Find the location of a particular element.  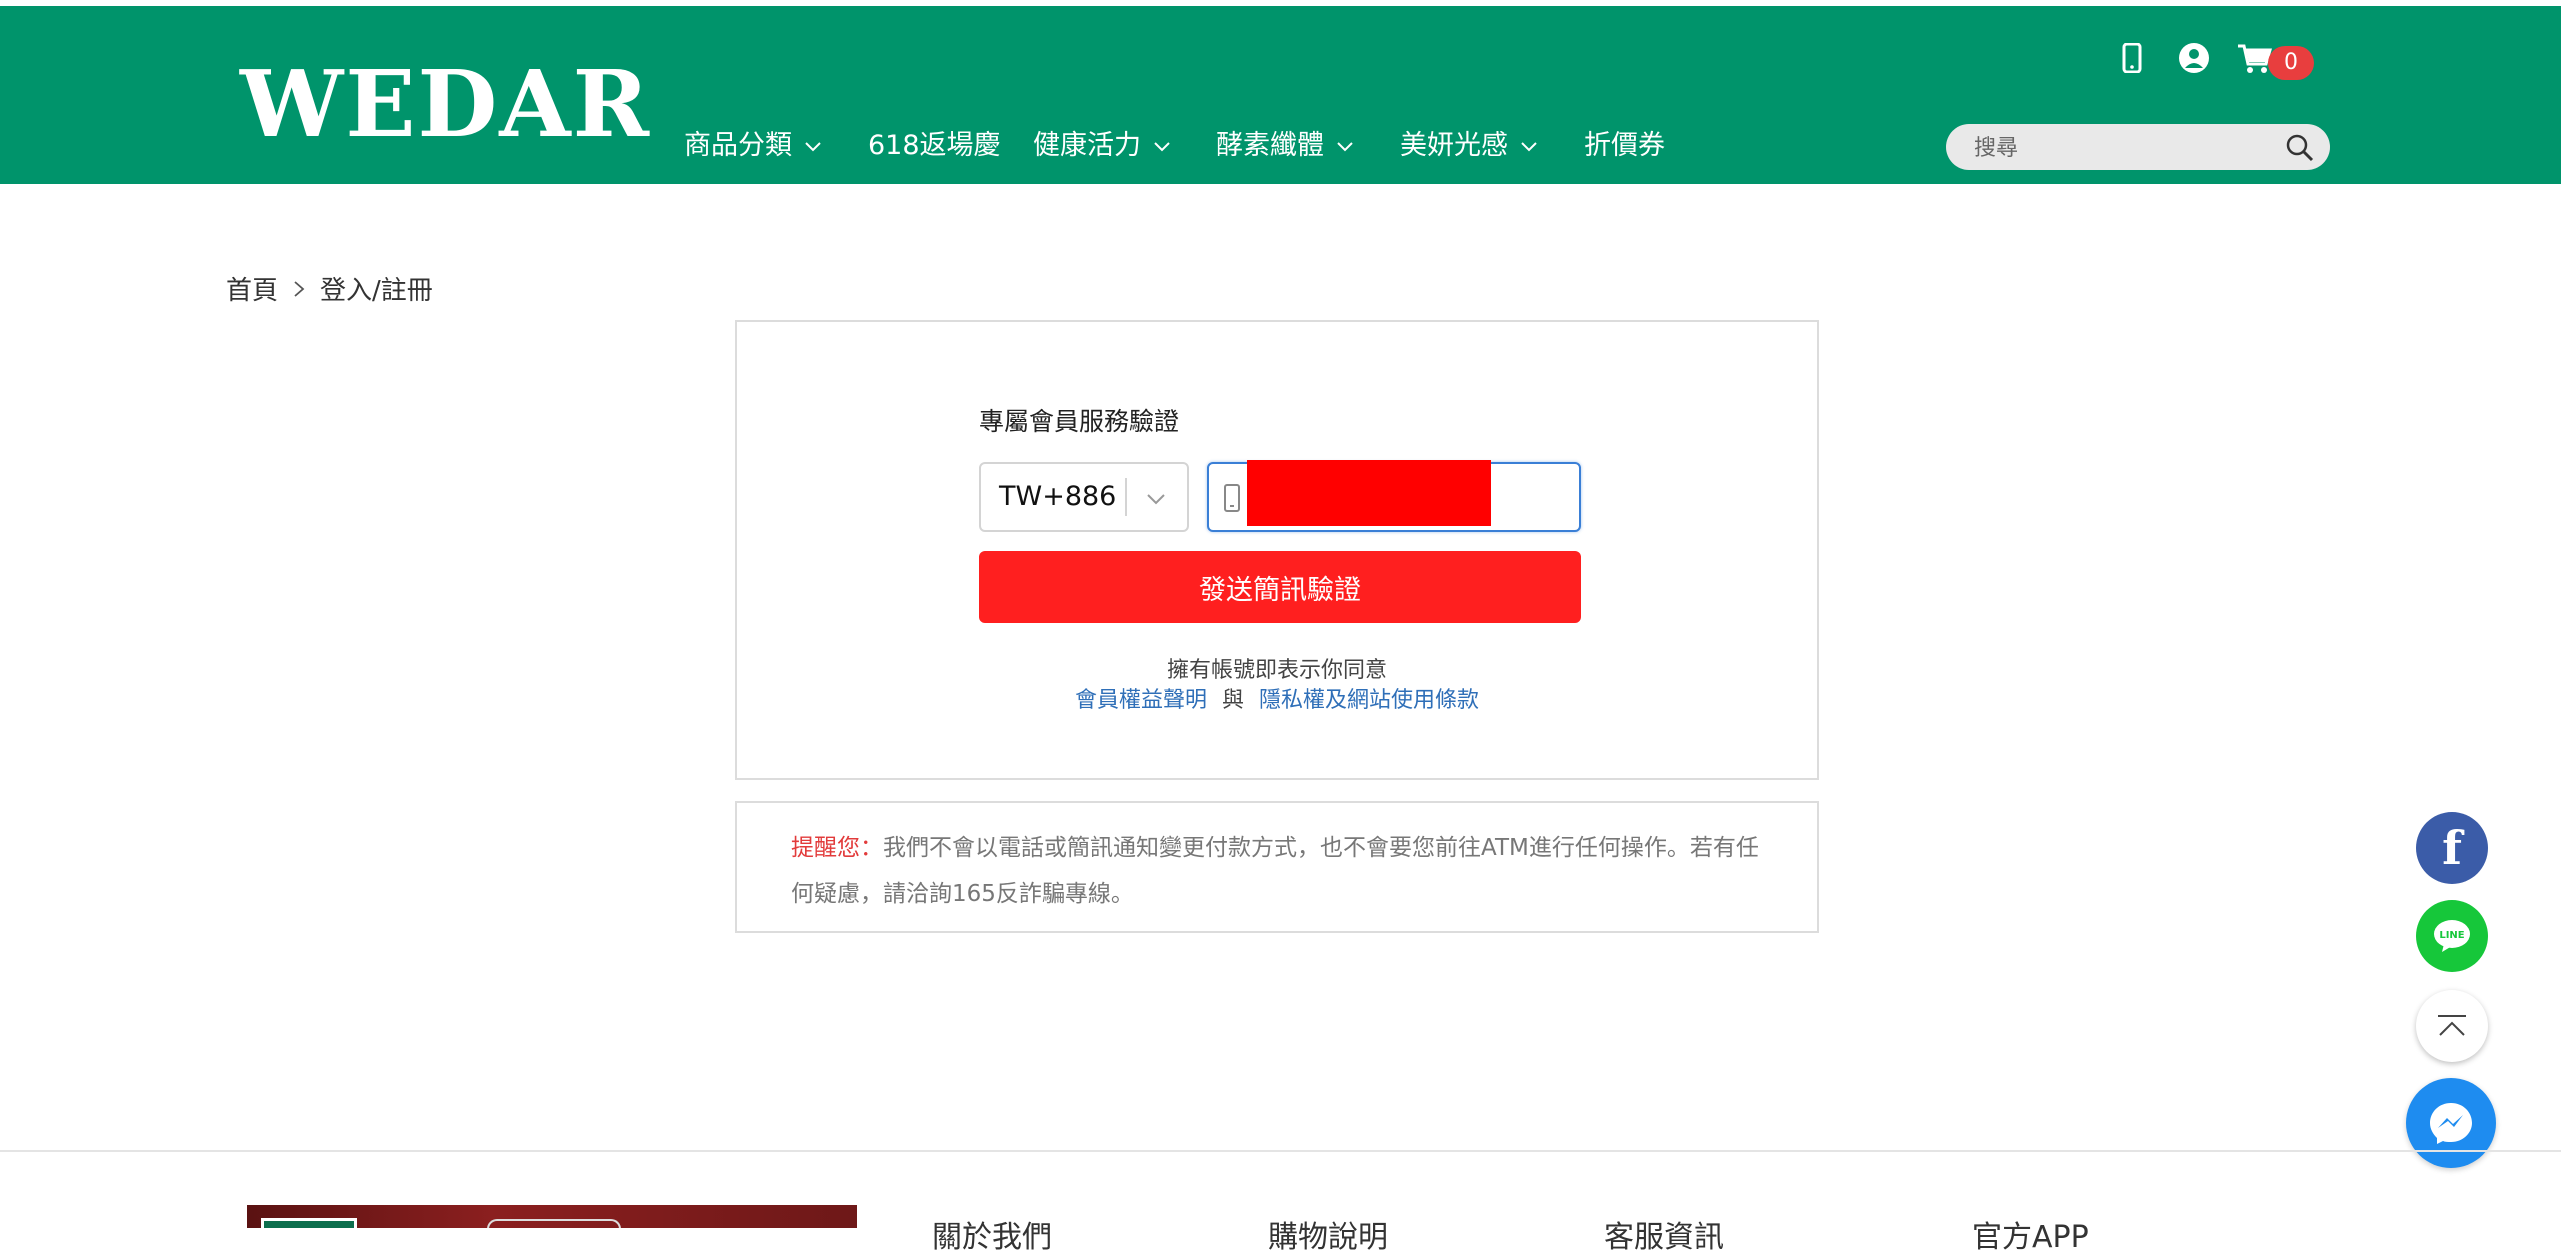

agree-links: 會員權益聲明 與 隱私權及網站使用條款 is located at coordinates (1277, 698).